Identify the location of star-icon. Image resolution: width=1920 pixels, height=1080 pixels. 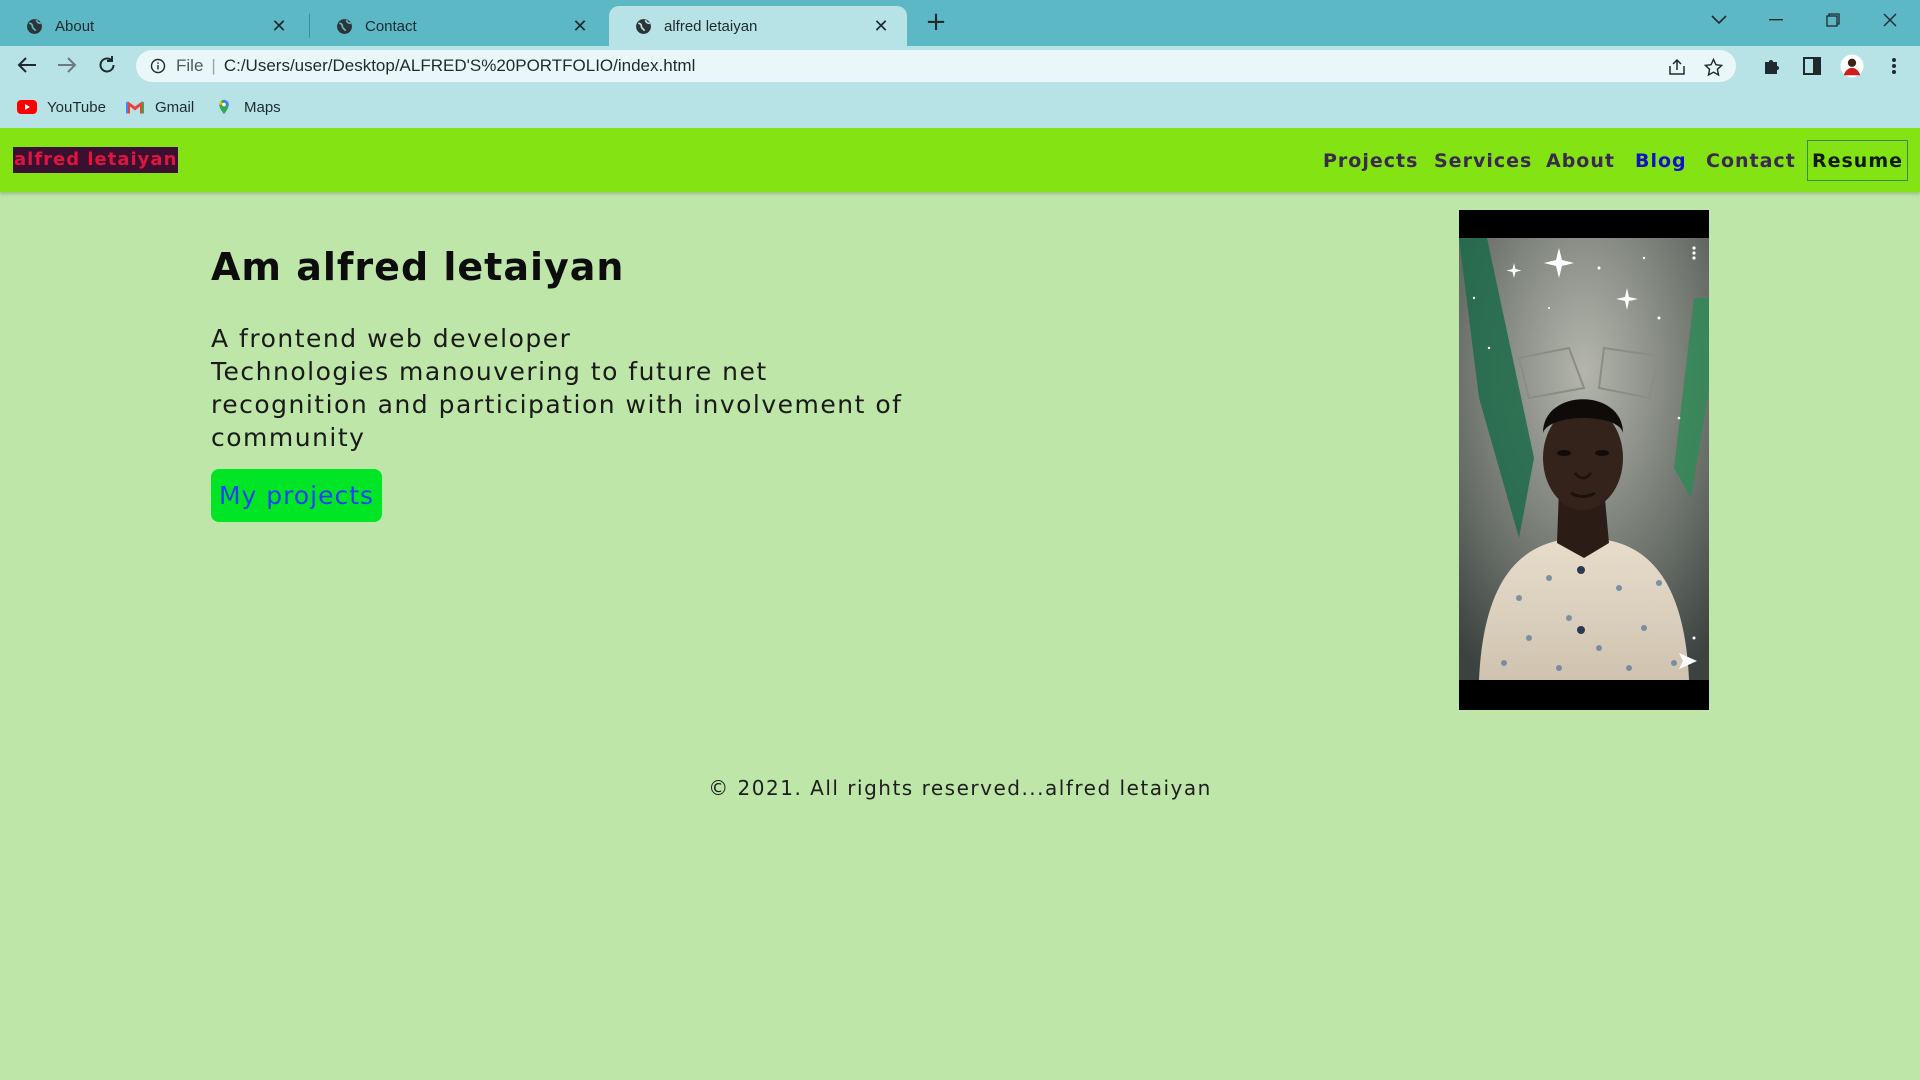
(1713, 66).